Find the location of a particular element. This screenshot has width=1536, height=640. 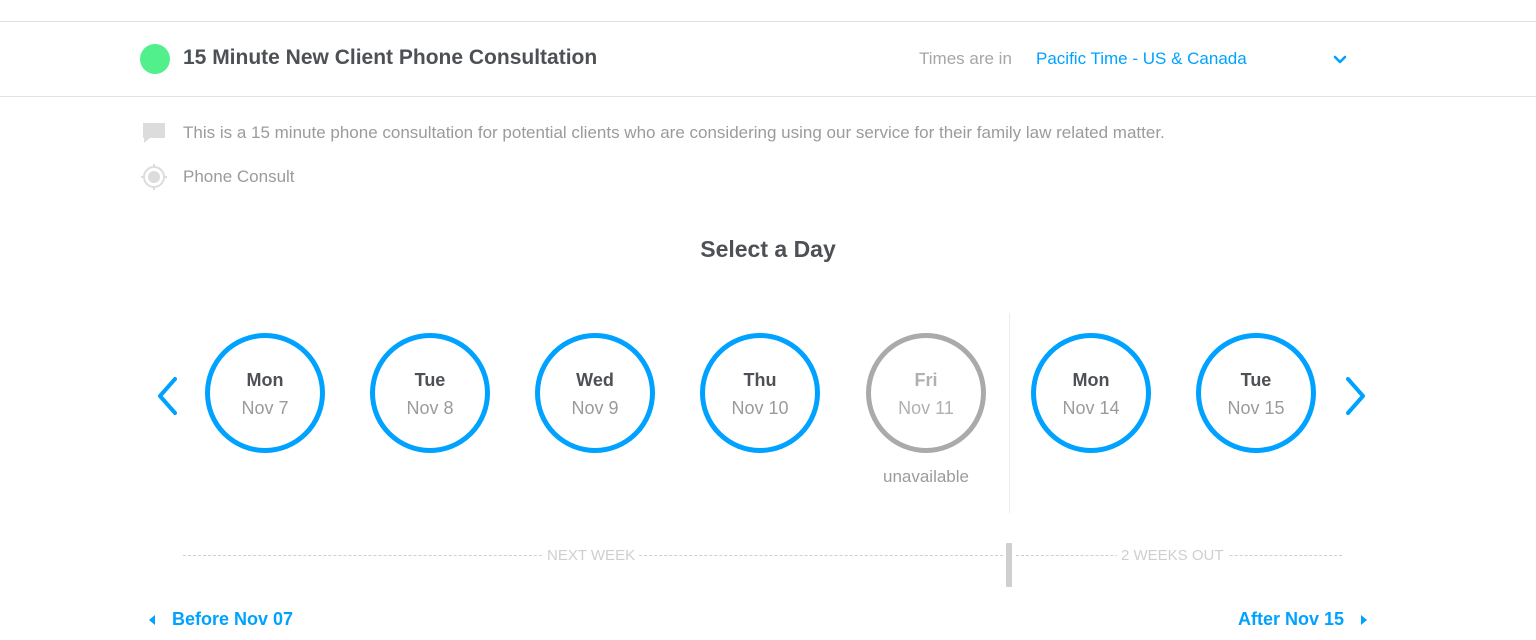

day-button-mon-nov-14: Mon Nov 14 is located at coordinates (1091, 393).